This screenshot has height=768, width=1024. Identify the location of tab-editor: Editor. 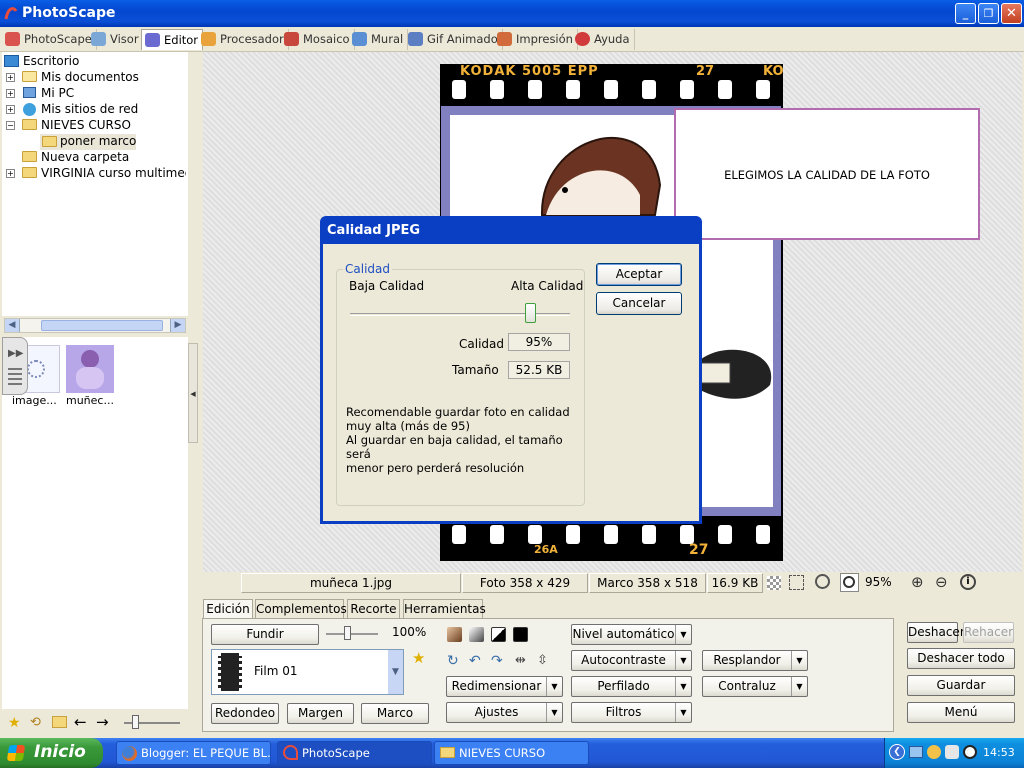
(172, 39).